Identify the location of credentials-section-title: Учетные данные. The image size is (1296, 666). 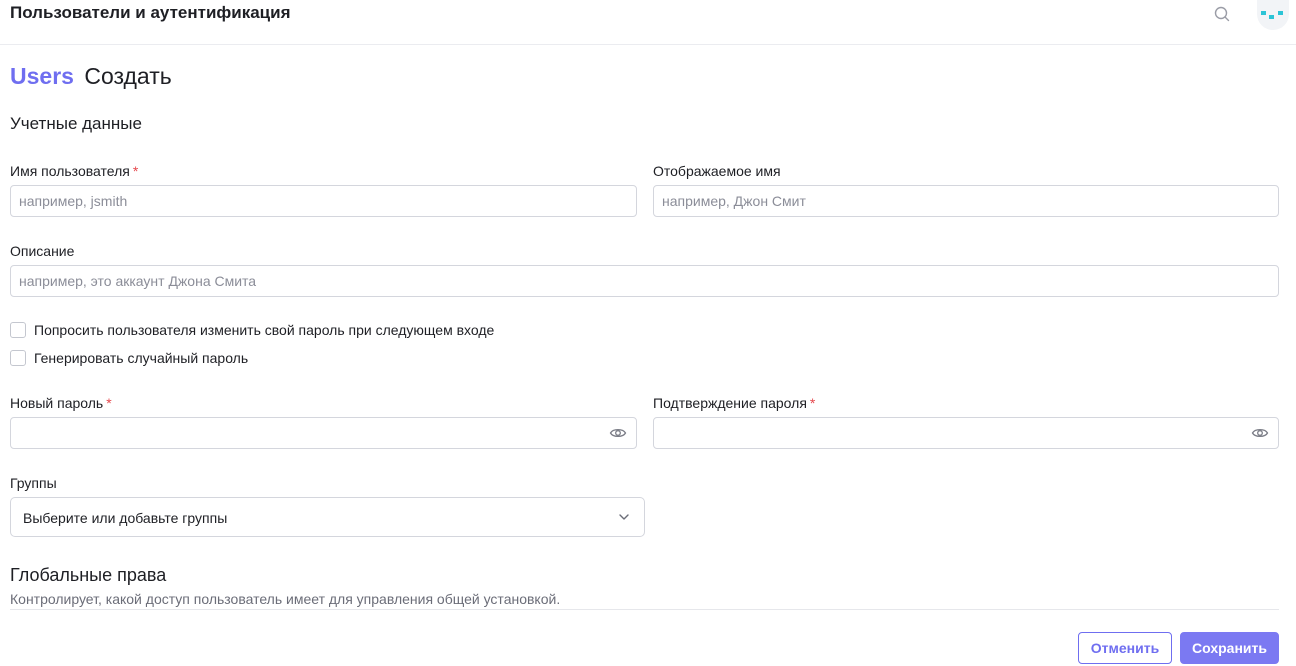
(76, 123).